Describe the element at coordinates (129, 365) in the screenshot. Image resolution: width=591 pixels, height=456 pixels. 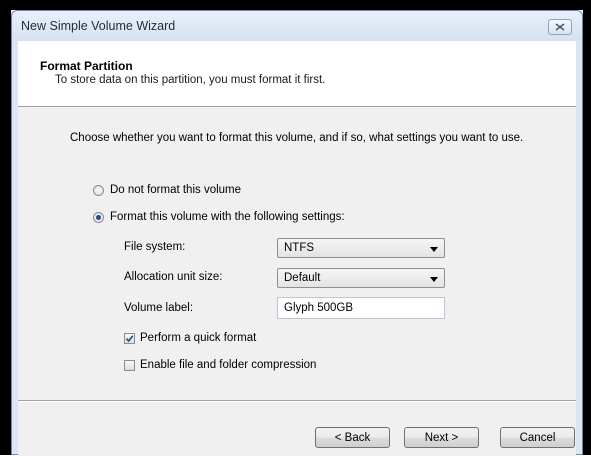
I see `compression-checkbox` at that location.